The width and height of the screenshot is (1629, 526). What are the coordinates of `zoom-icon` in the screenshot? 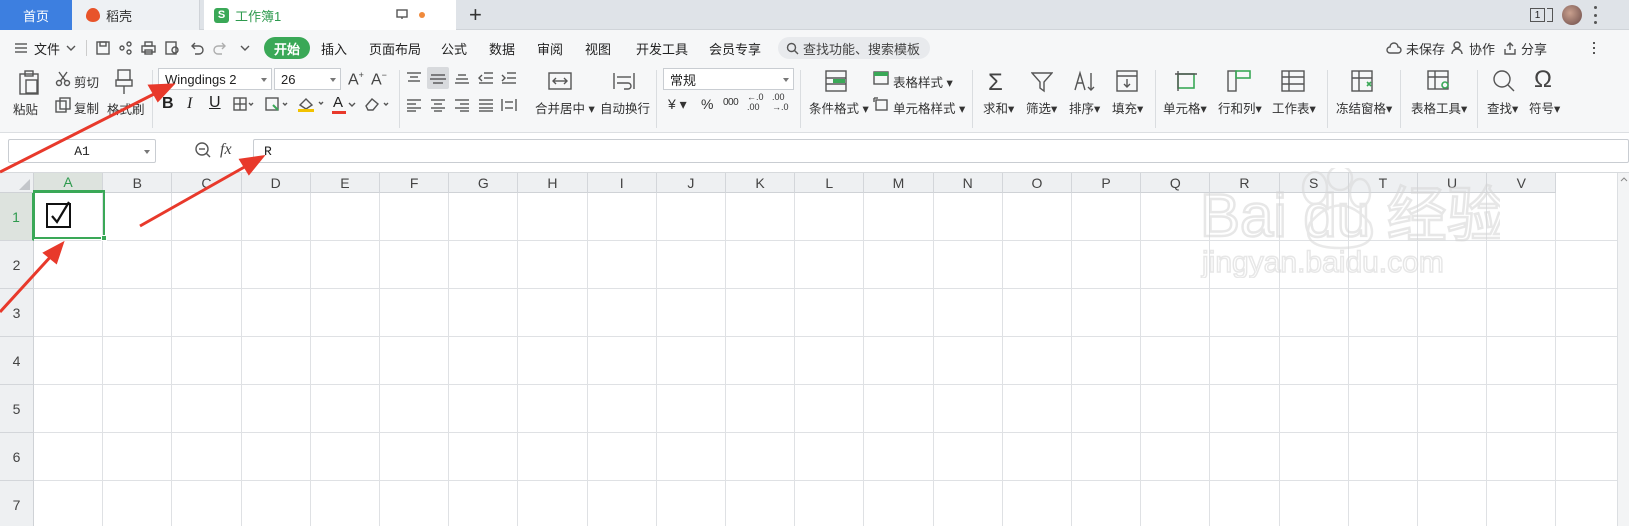 It's located at (203, 150).